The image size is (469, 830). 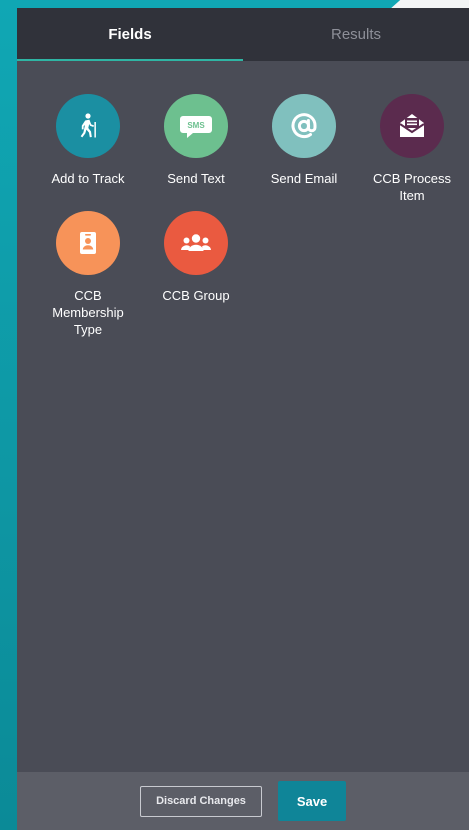 I want to click on group-icon, so click(x=196, y=242).